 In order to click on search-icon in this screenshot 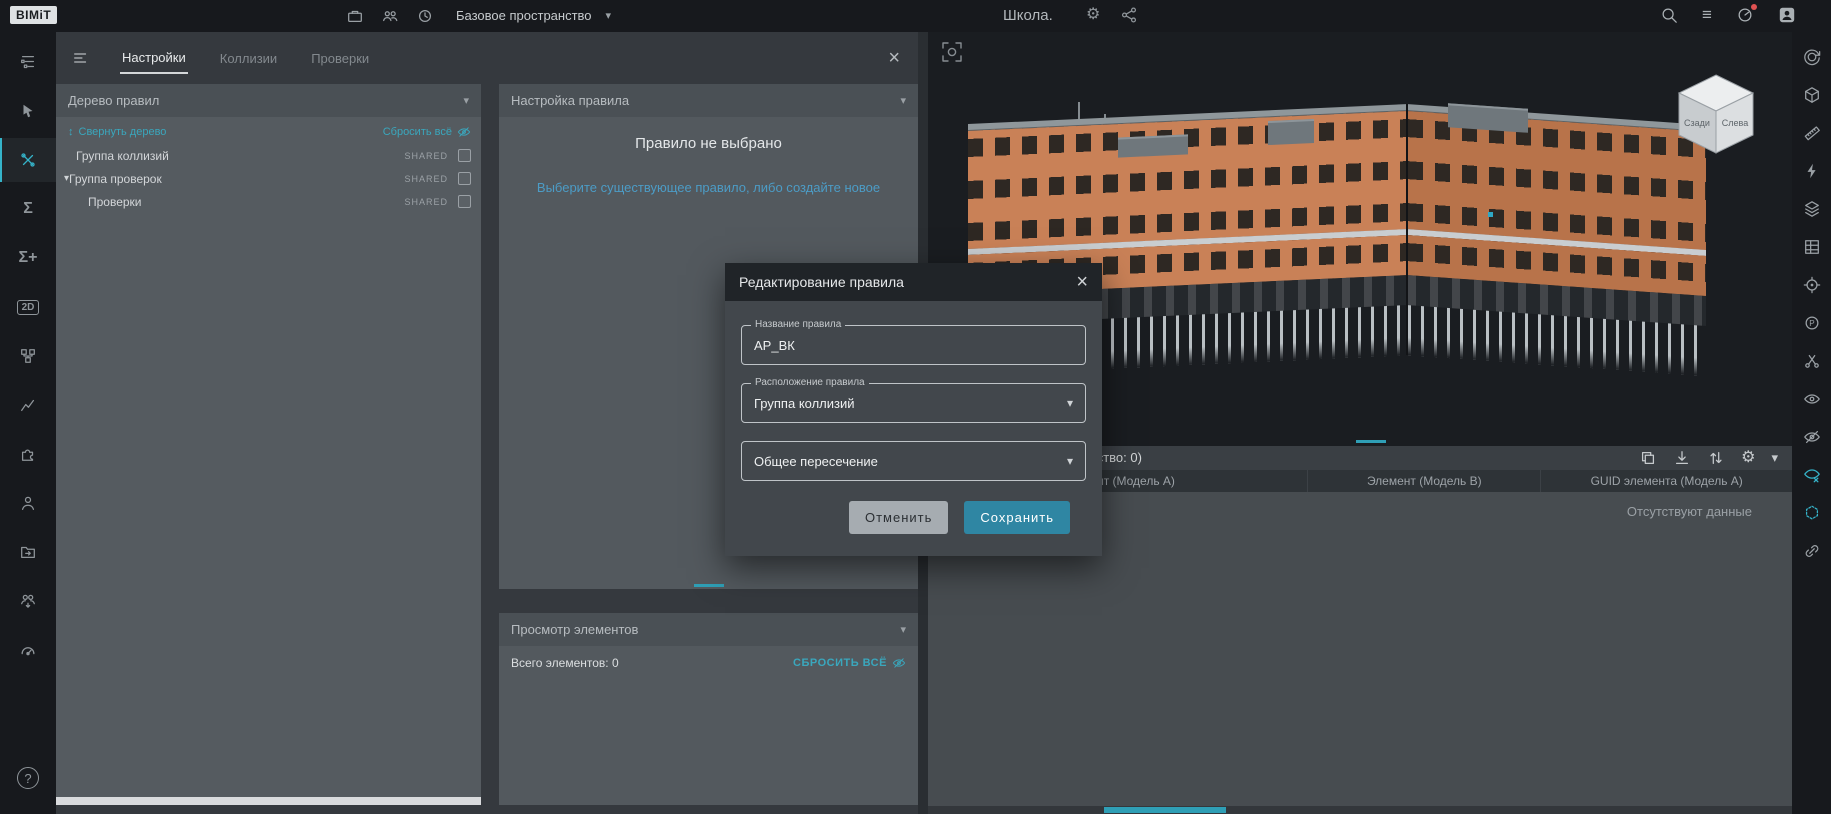, I will do `click(1669, 15)`.